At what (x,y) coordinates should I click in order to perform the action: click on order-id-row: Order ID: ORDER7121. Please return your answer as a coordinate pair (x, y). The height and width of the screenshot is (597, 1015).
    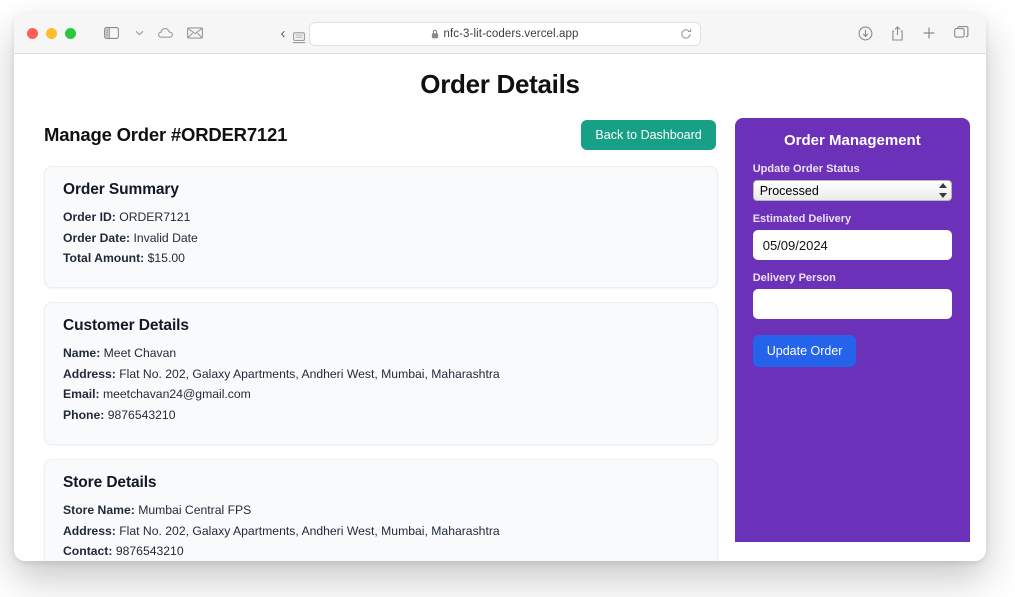
    Looking at the image, I should click on (381, 218).